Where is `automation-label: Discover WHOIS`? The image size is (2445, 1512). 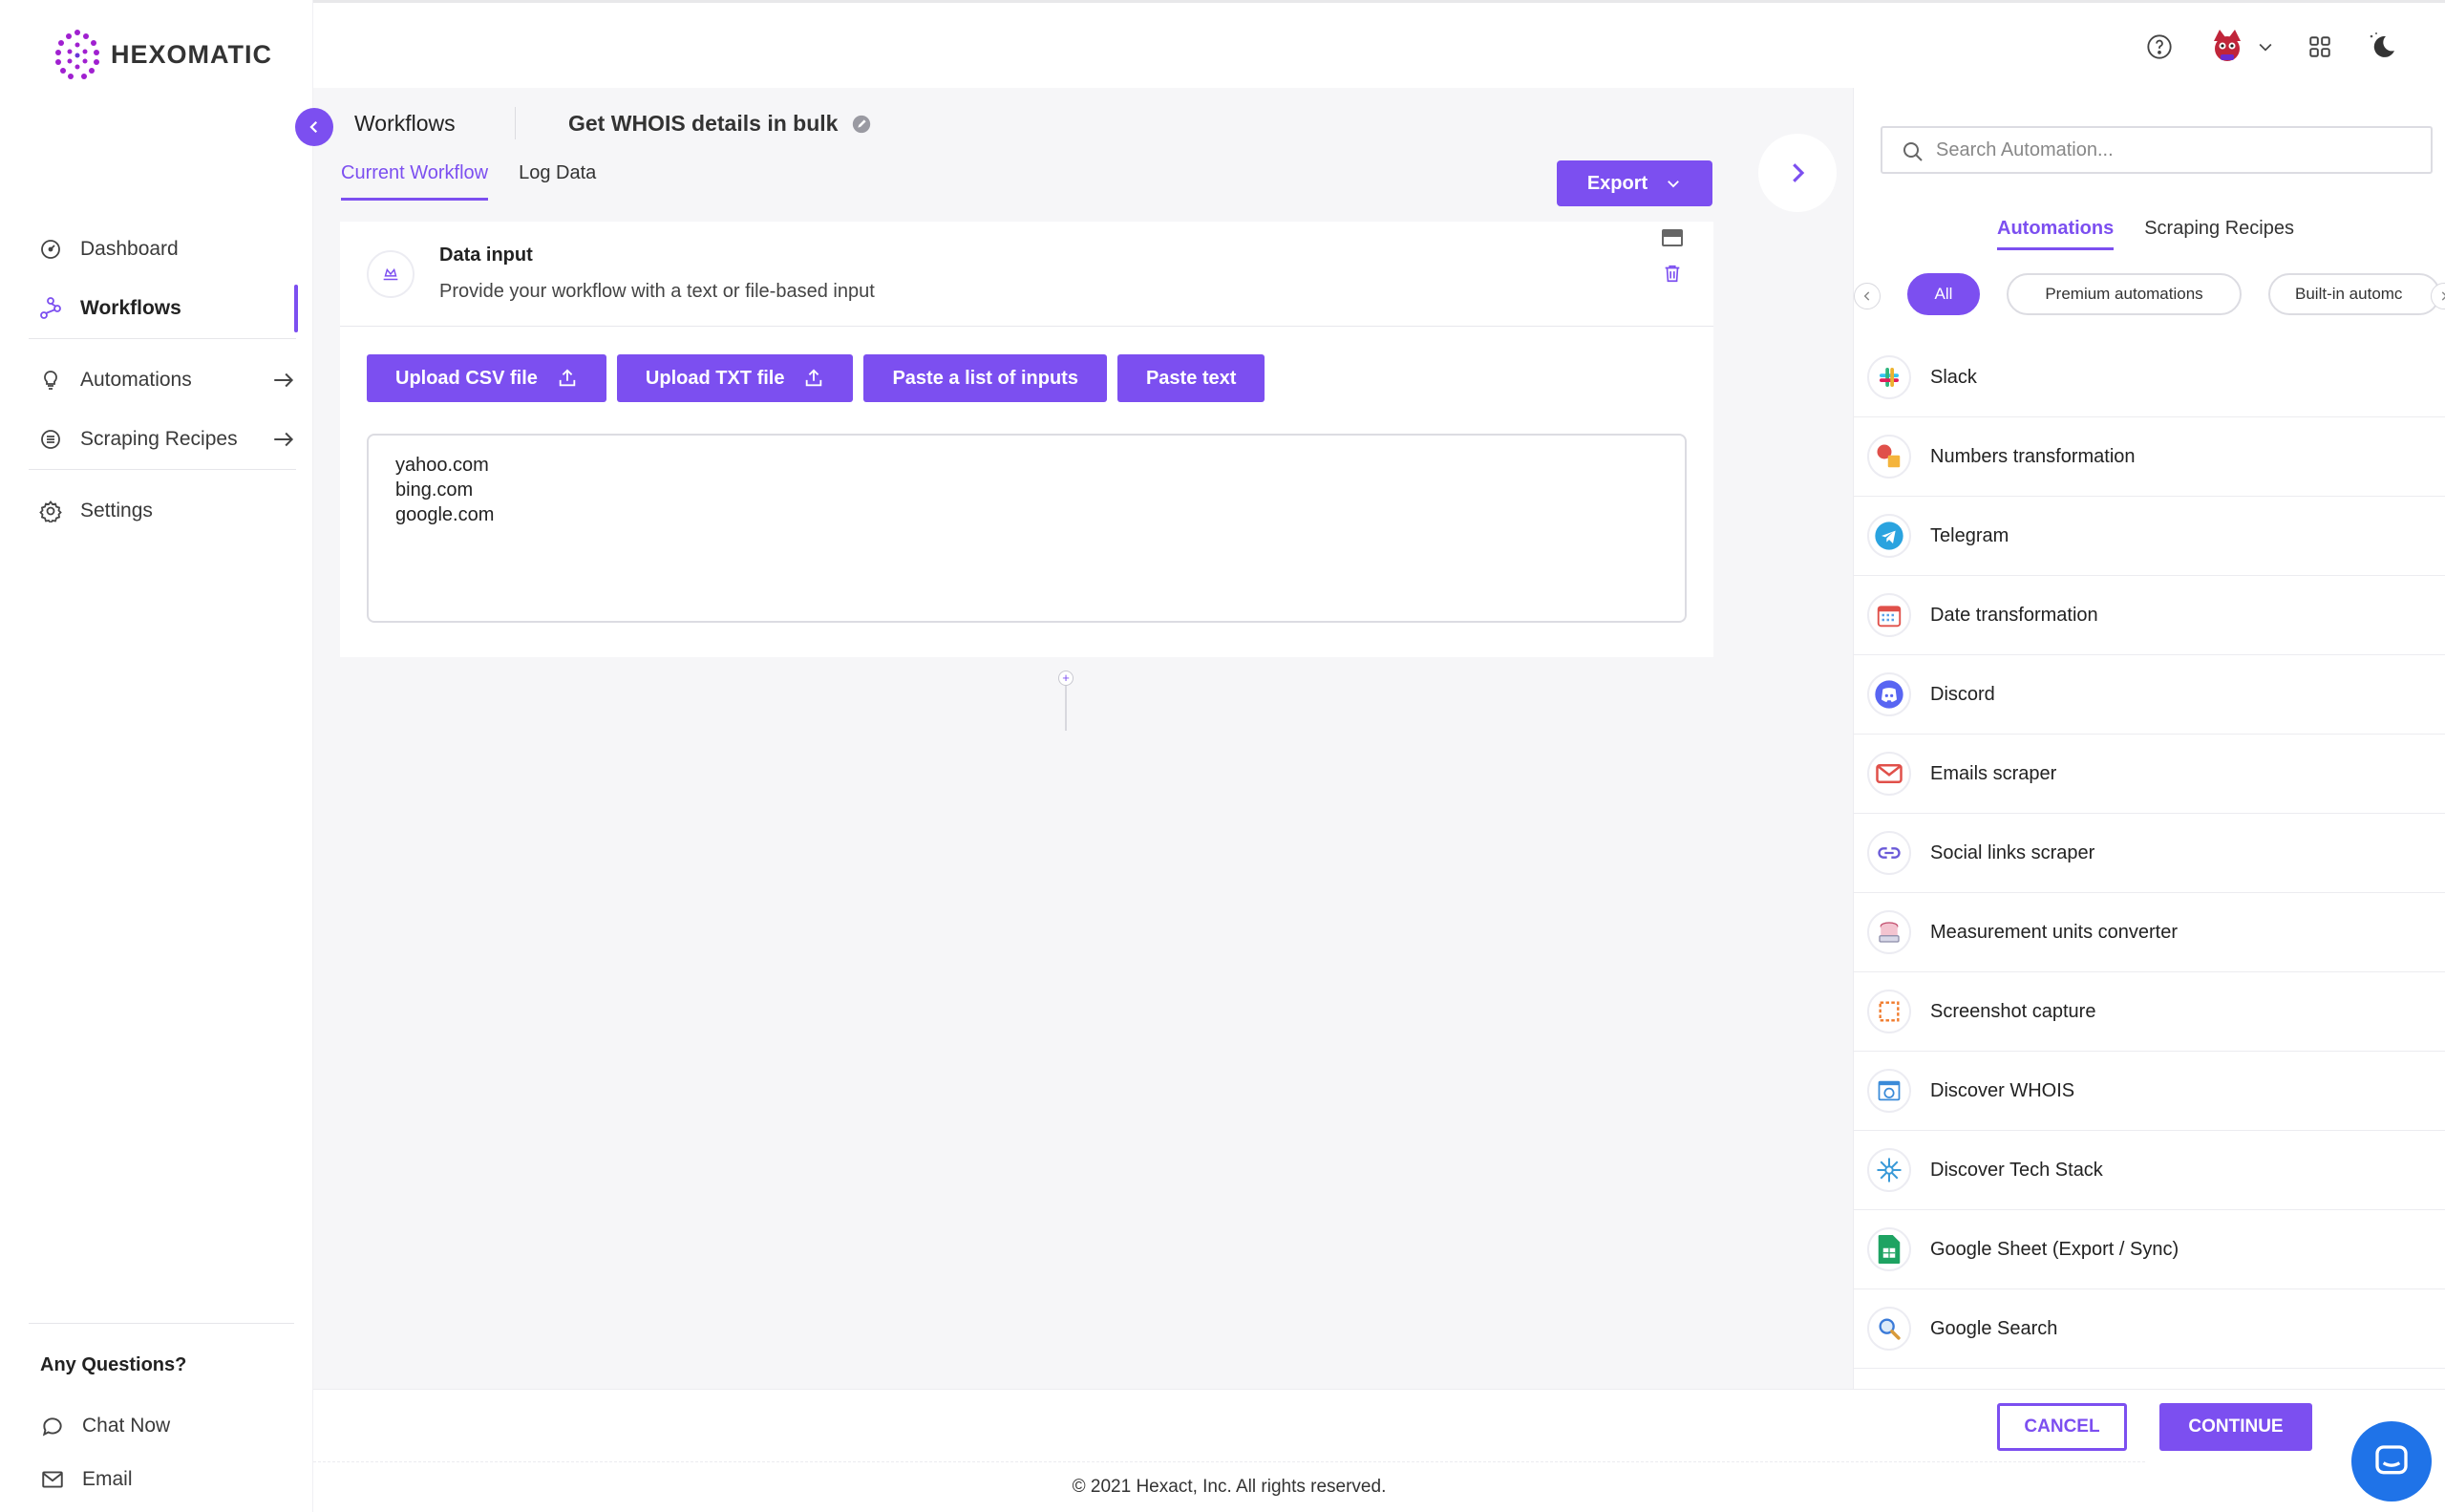 automation-label: Discover WHOIS is located at coordinates (2003, 1090).